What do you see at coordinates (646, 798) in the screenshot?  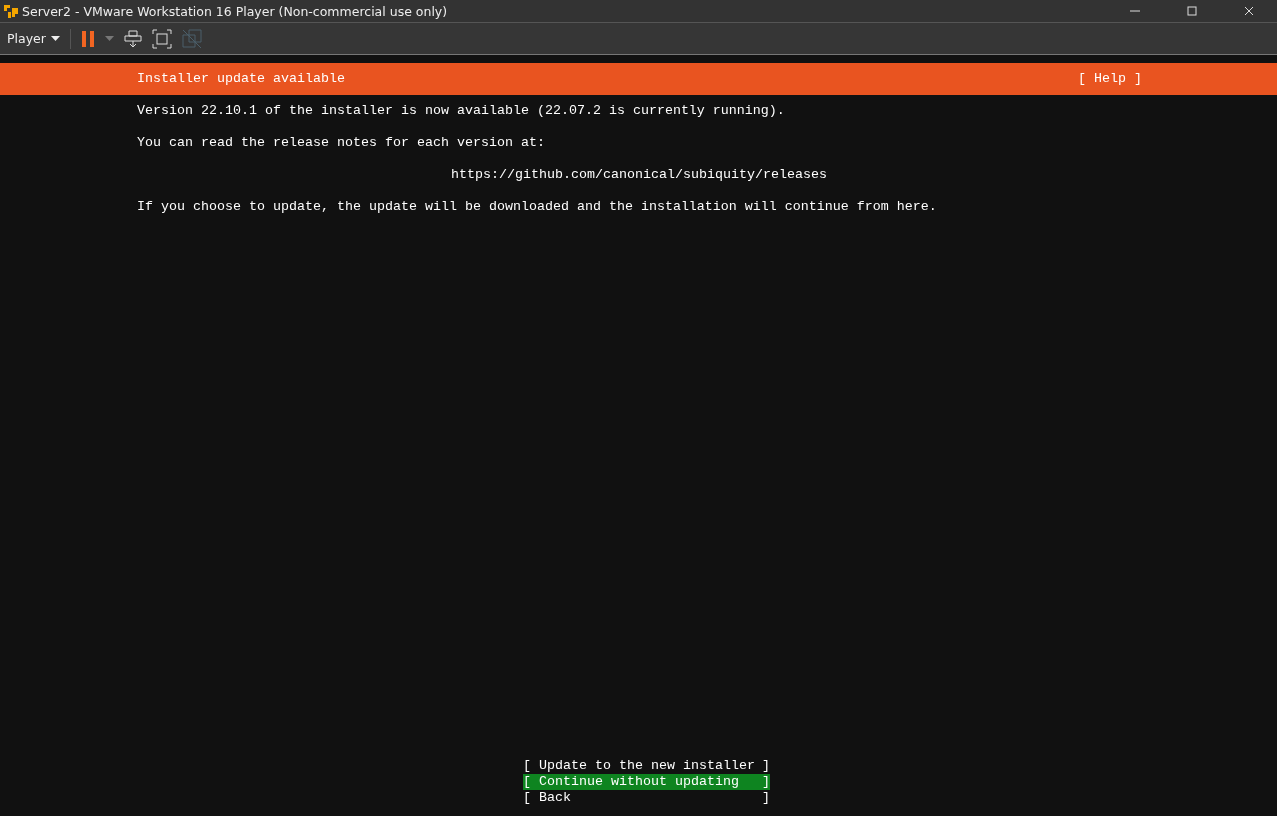 I see `menu-option-button: [ Back ]` at bounding box center [646, 798].